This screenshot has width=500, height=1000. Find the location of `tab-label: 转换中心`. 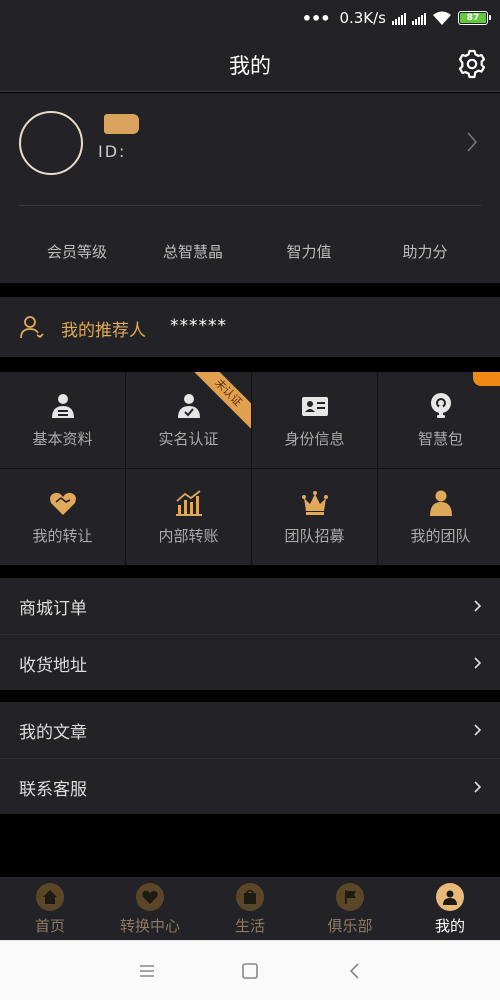

tab-label: 转换中心 is located at coordinates (149, 926).